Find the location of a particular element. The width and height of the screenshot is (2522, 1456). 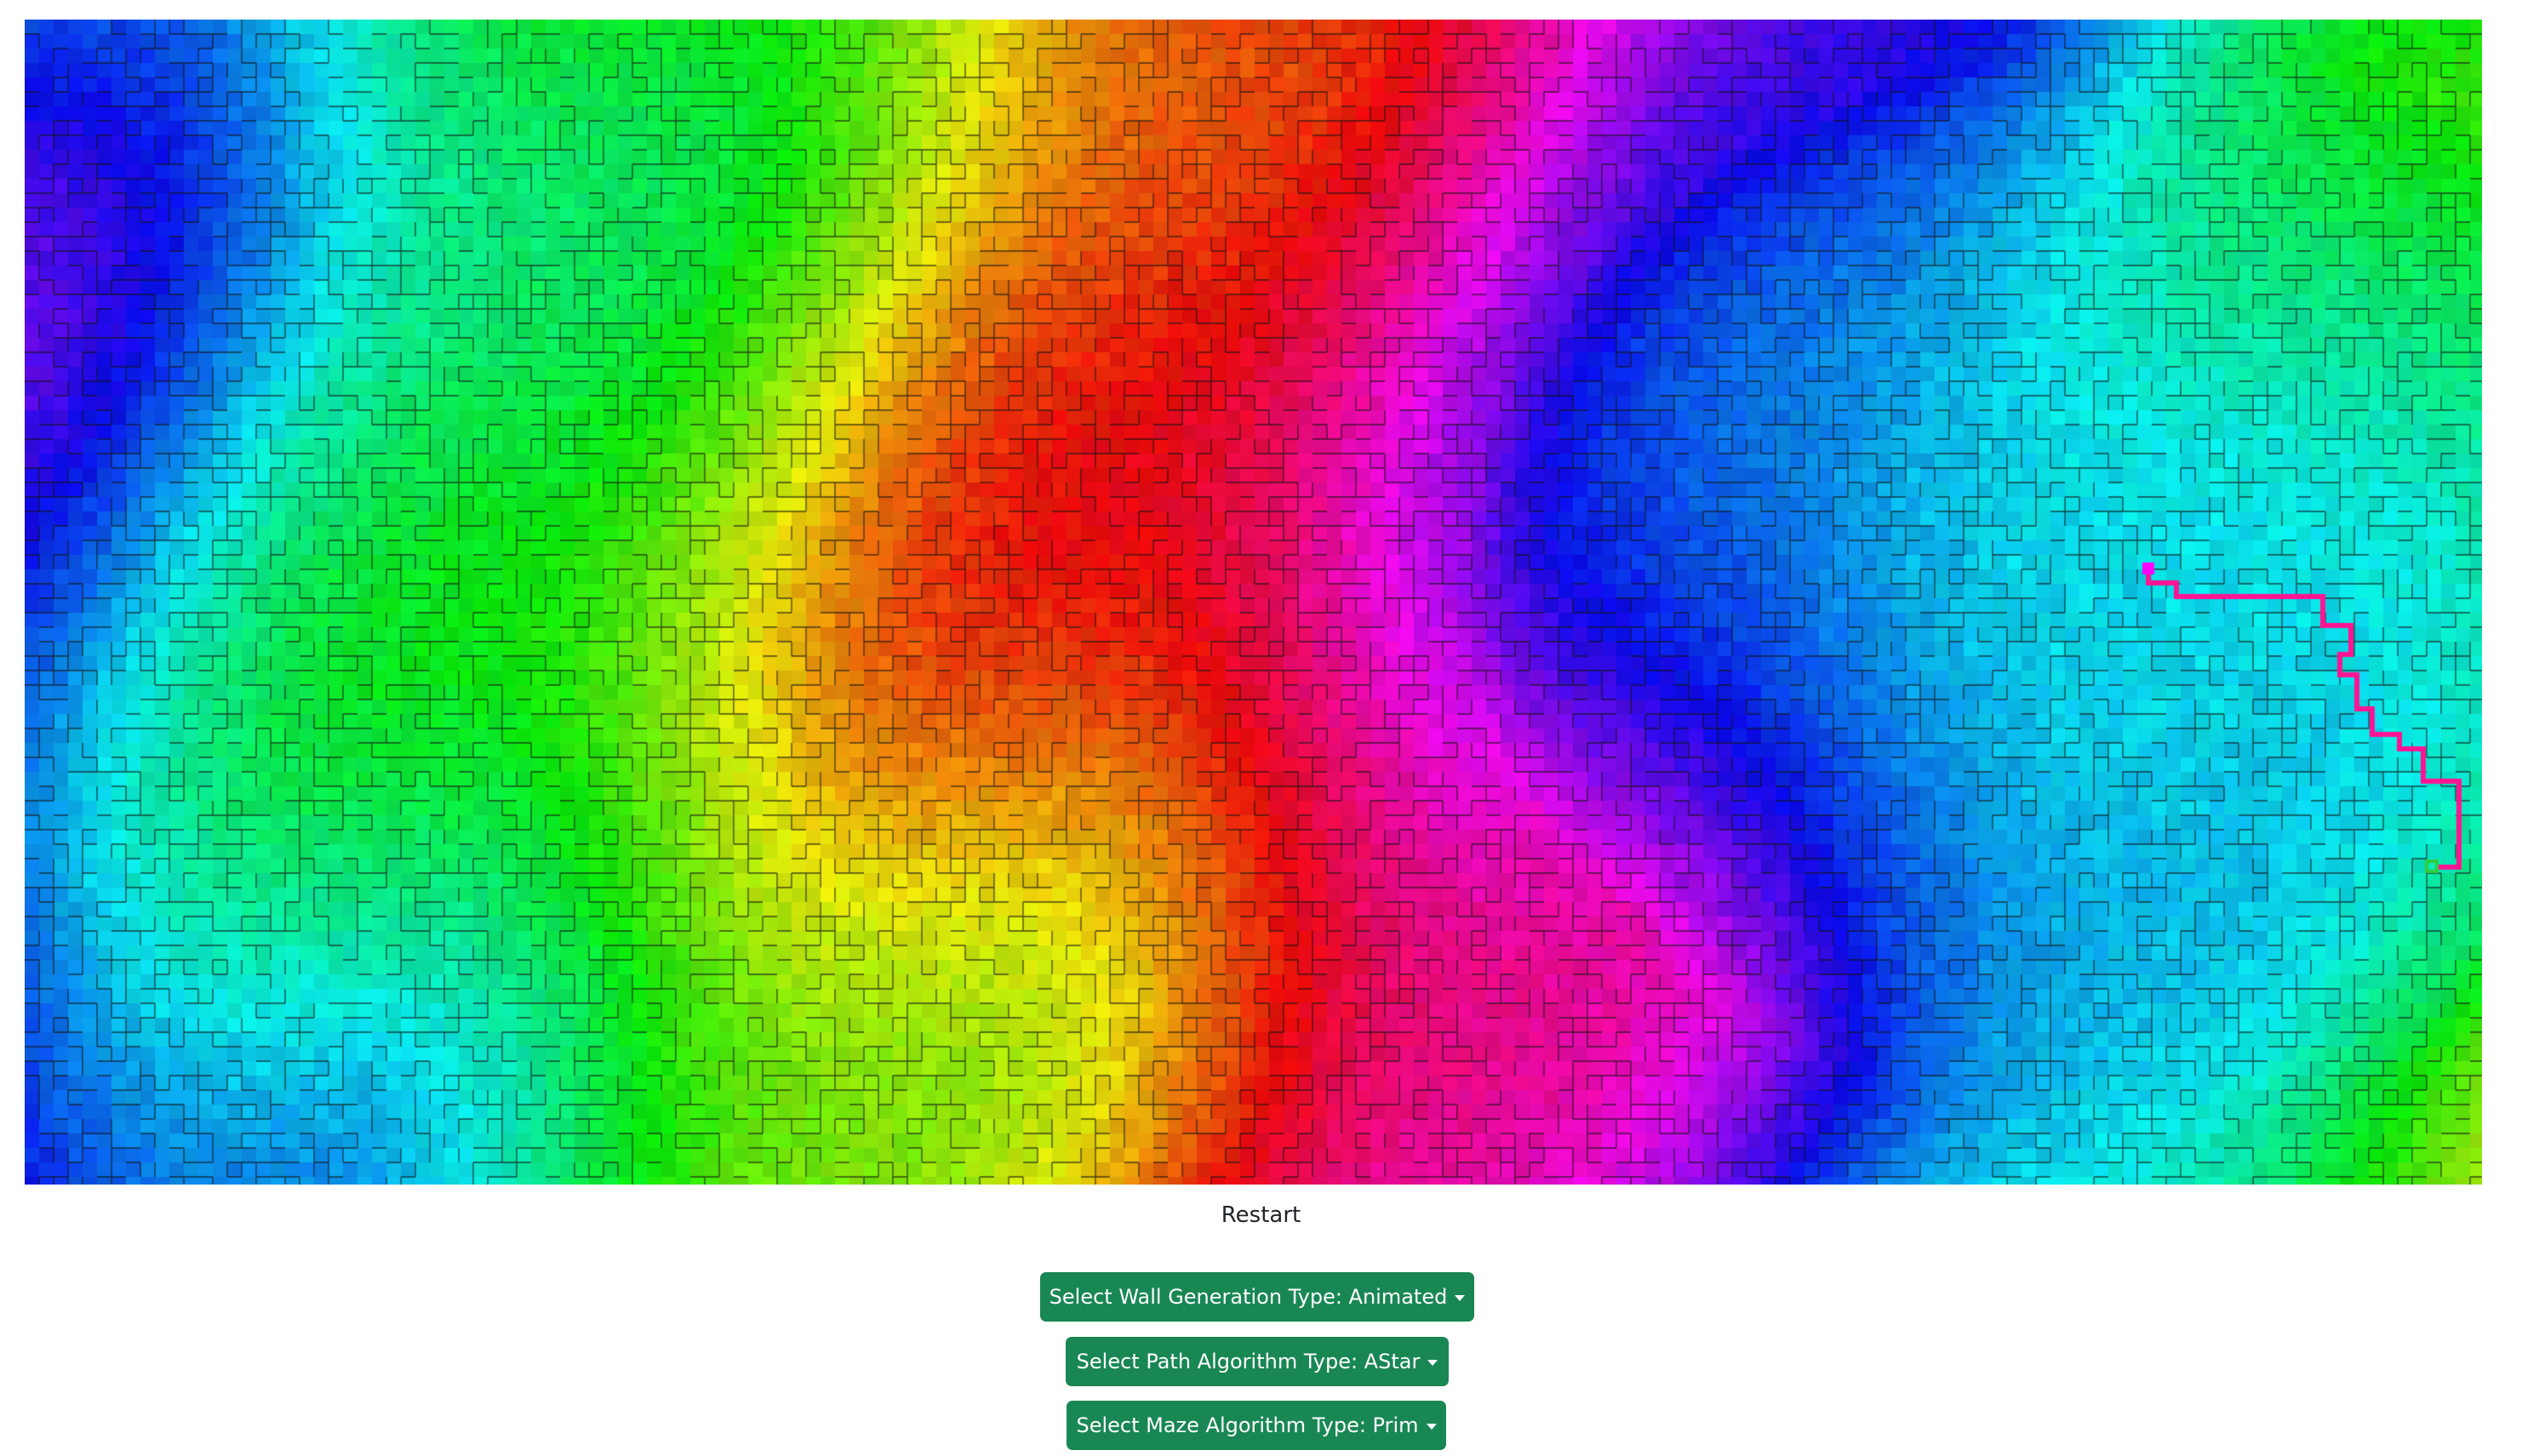

maze-algorithm-dropdown: Select Maze Algorithm Type: Prim is located at coordinates (1257, 1425).